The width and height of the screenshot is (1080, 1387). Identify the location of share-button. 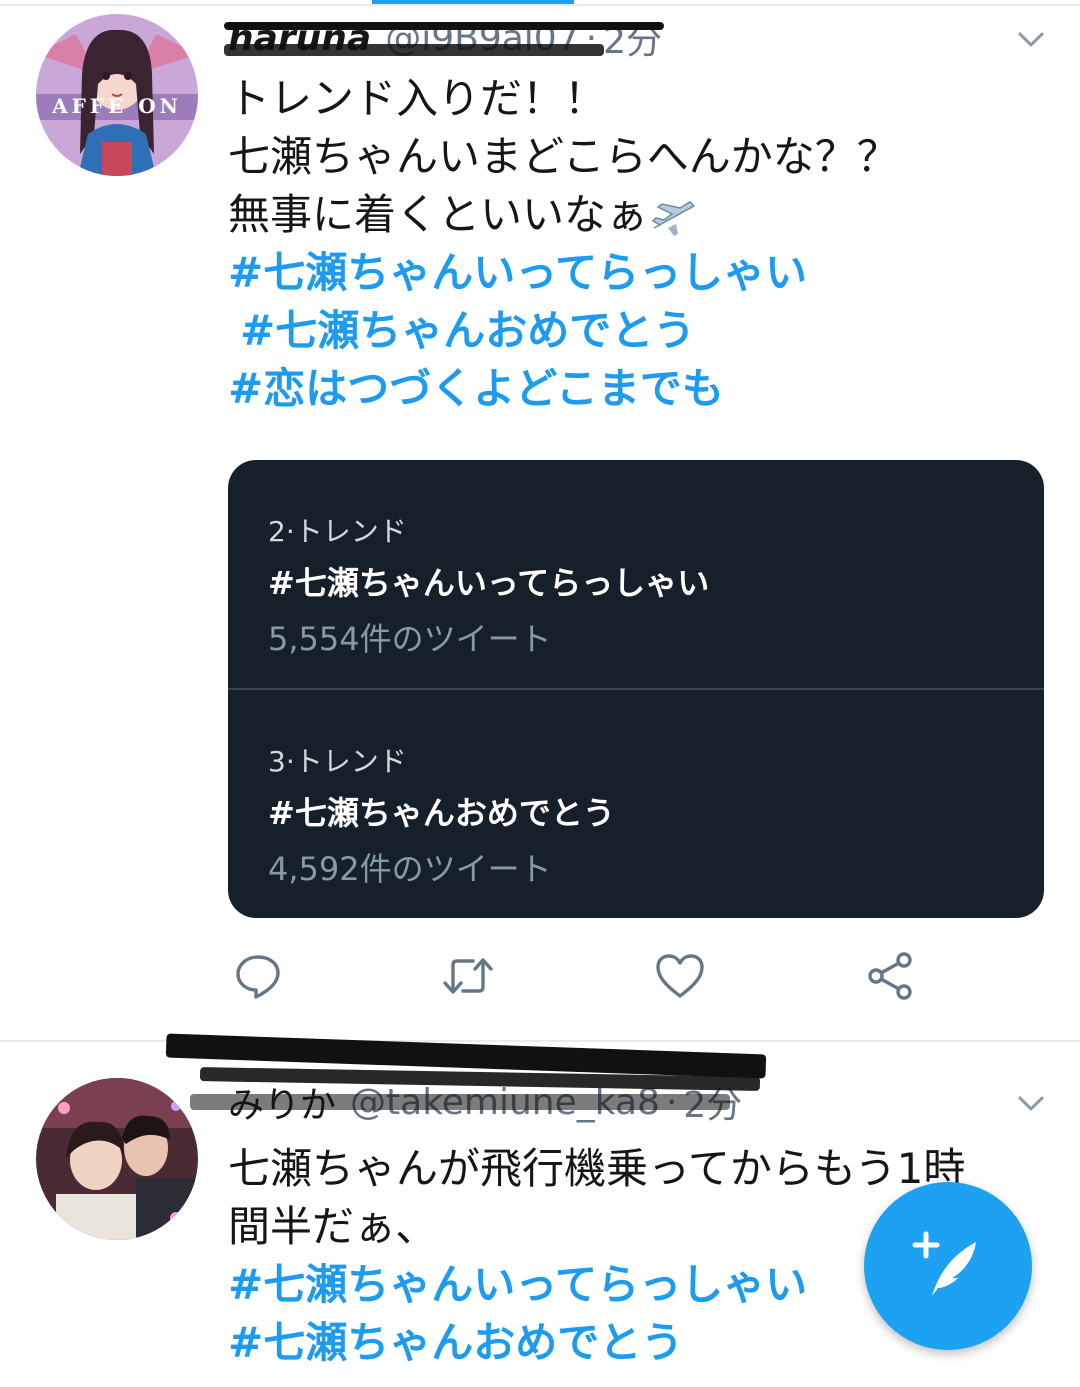
(890, 976).